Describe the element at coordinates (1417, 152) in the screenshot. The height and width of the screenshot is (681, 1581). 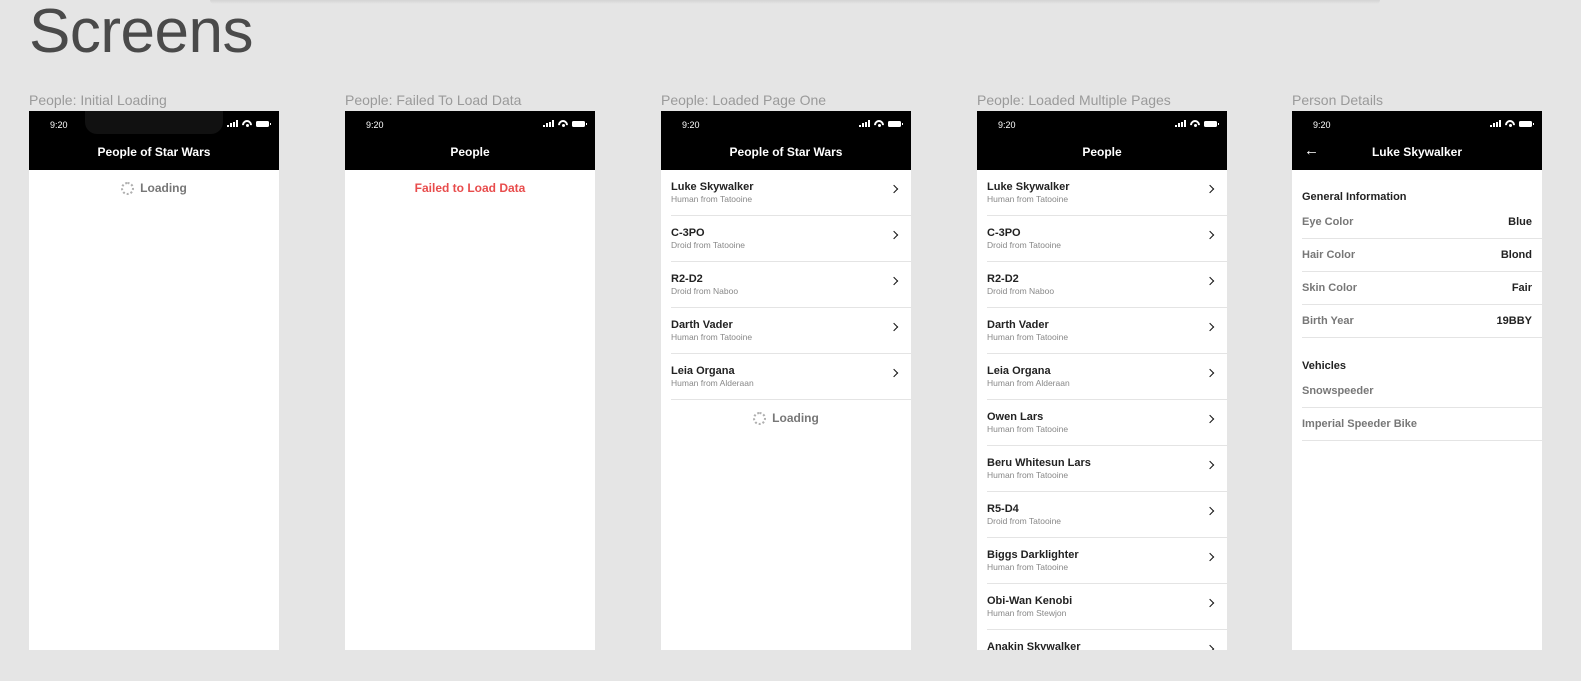
I see `nav-title: Luke Skywalker` at that location.